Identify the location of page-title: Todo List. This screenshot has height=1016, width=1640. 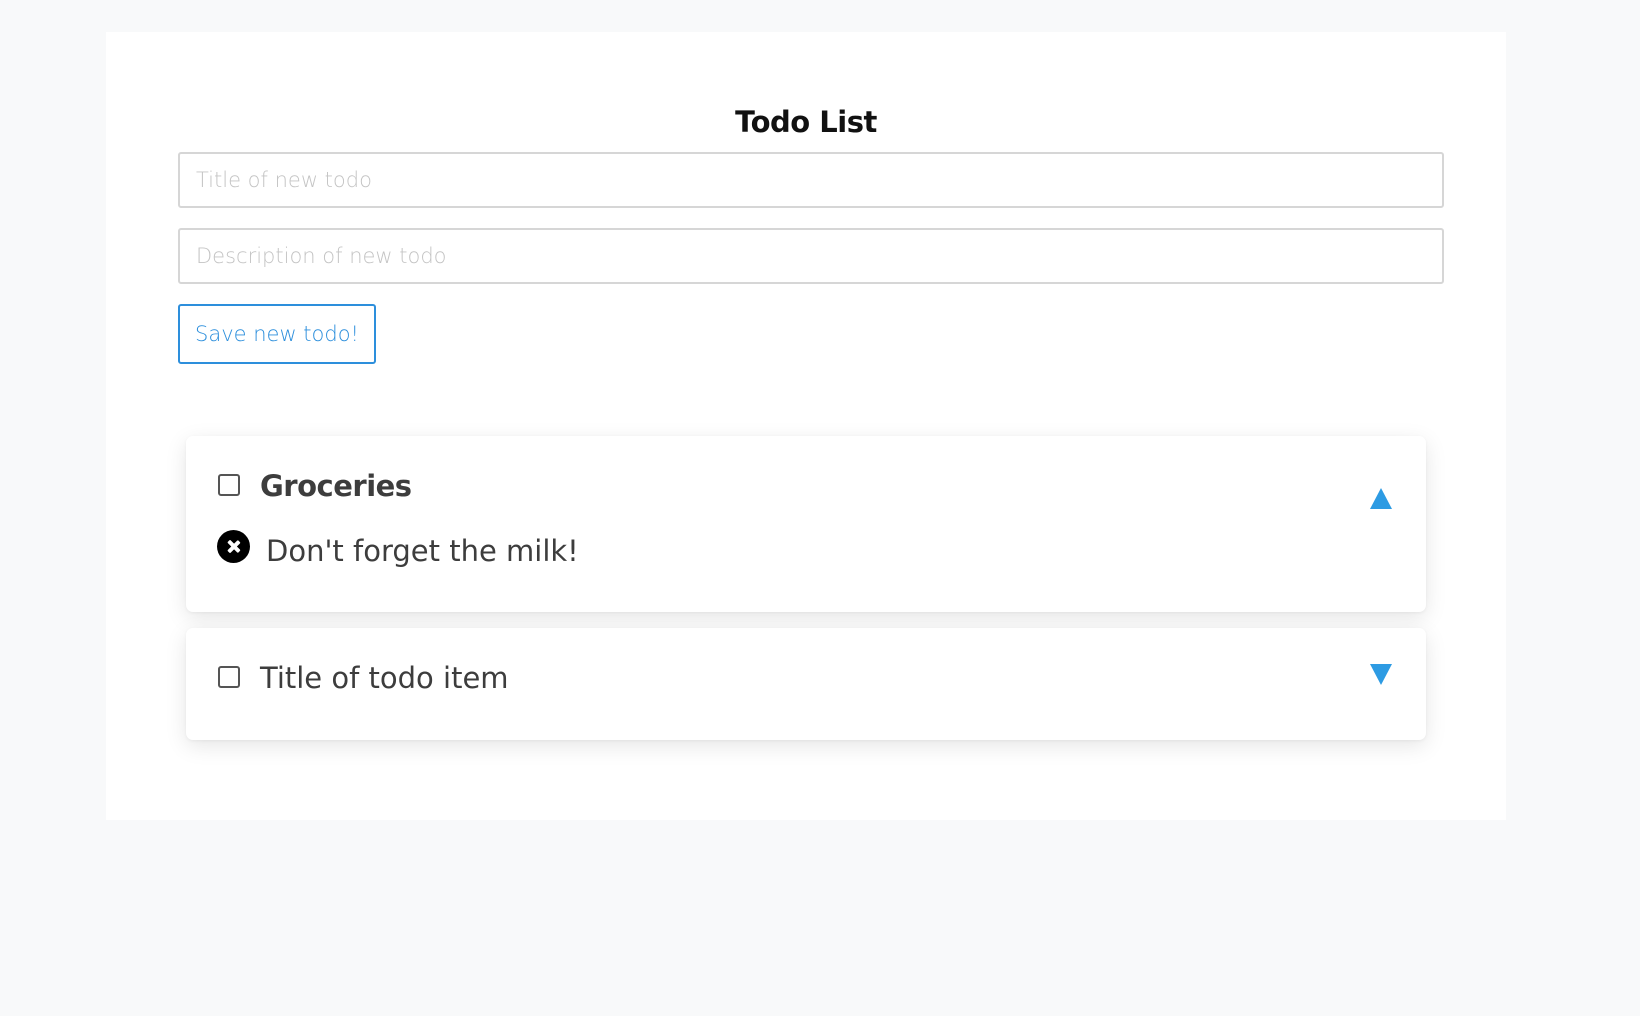
(806, 122).